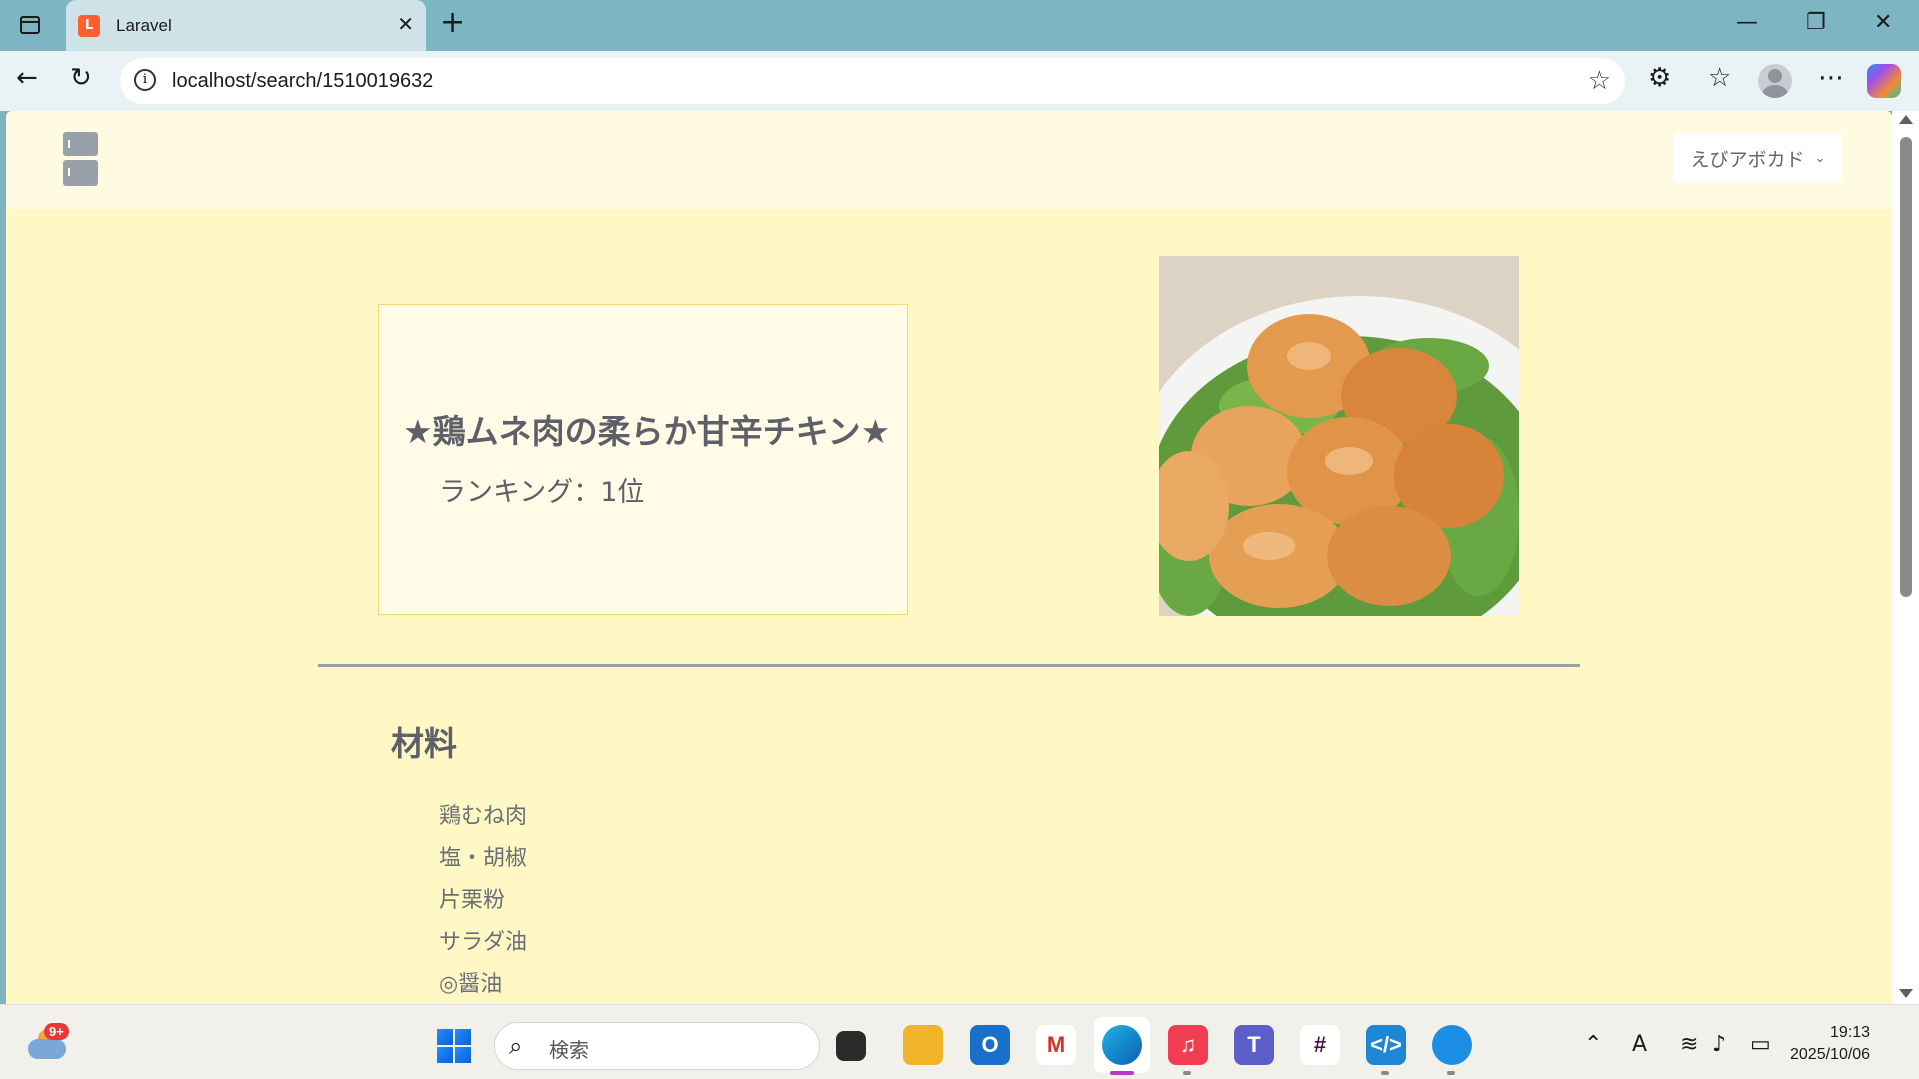  What do you see at coordinates (246, 25) in the screenshot?
I see `browser-tab: L Laravel ✕` at bounding box center [246, 25].